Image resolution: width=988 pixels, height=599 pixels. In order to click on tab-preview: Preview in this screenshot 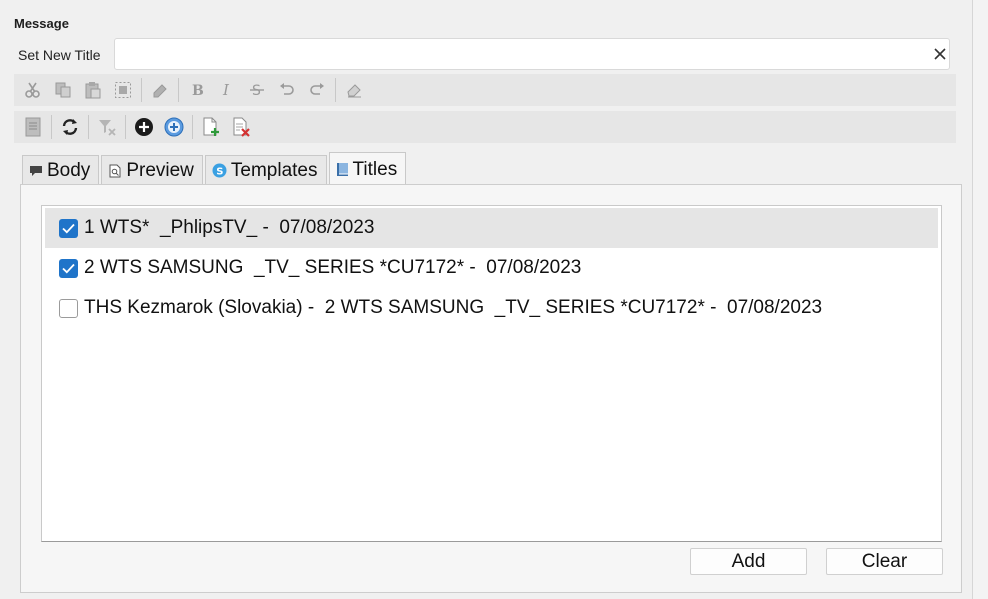, I will do `click(152, 170)`.